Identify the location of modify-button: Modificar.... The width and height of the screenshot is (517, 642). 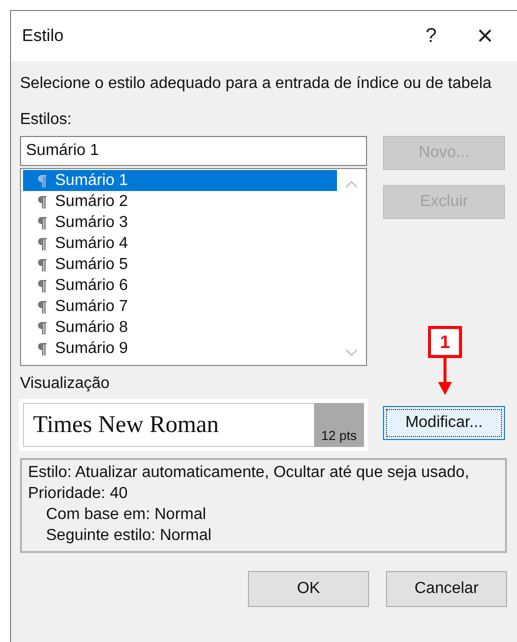
(444, 423).